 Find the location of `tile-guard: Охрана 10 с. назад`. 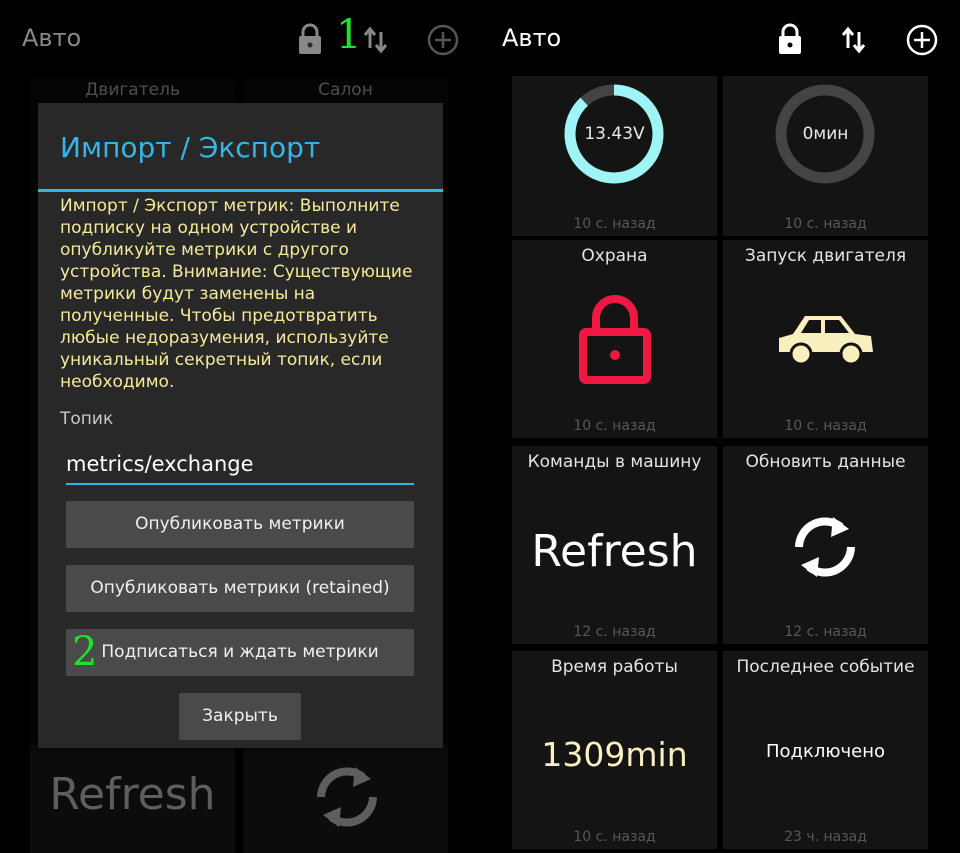

tile-guard: Охрана 10 с. назад is located at coordinates (614, 339).